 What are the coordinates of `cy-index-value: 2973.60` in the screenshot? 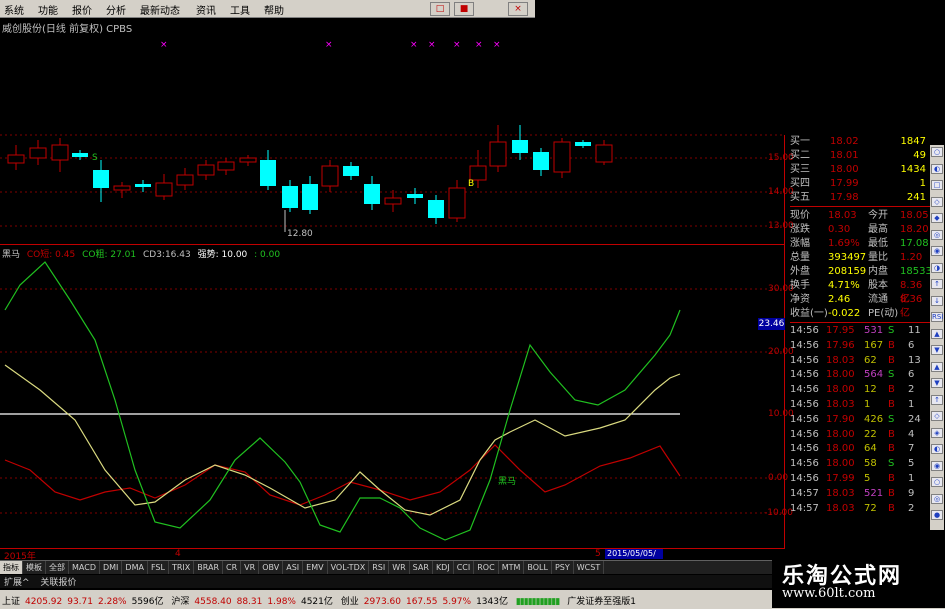 It's located at (382, 602).